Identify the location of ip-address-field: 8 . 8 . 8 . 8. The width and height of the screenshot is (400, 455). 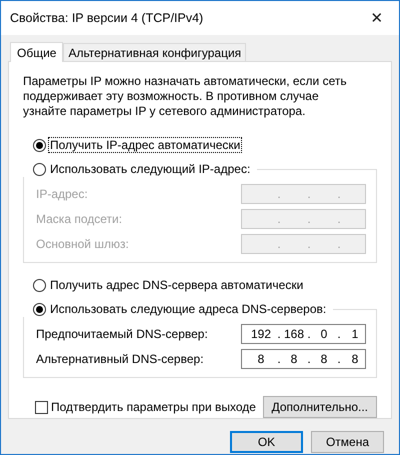
(303, 359).